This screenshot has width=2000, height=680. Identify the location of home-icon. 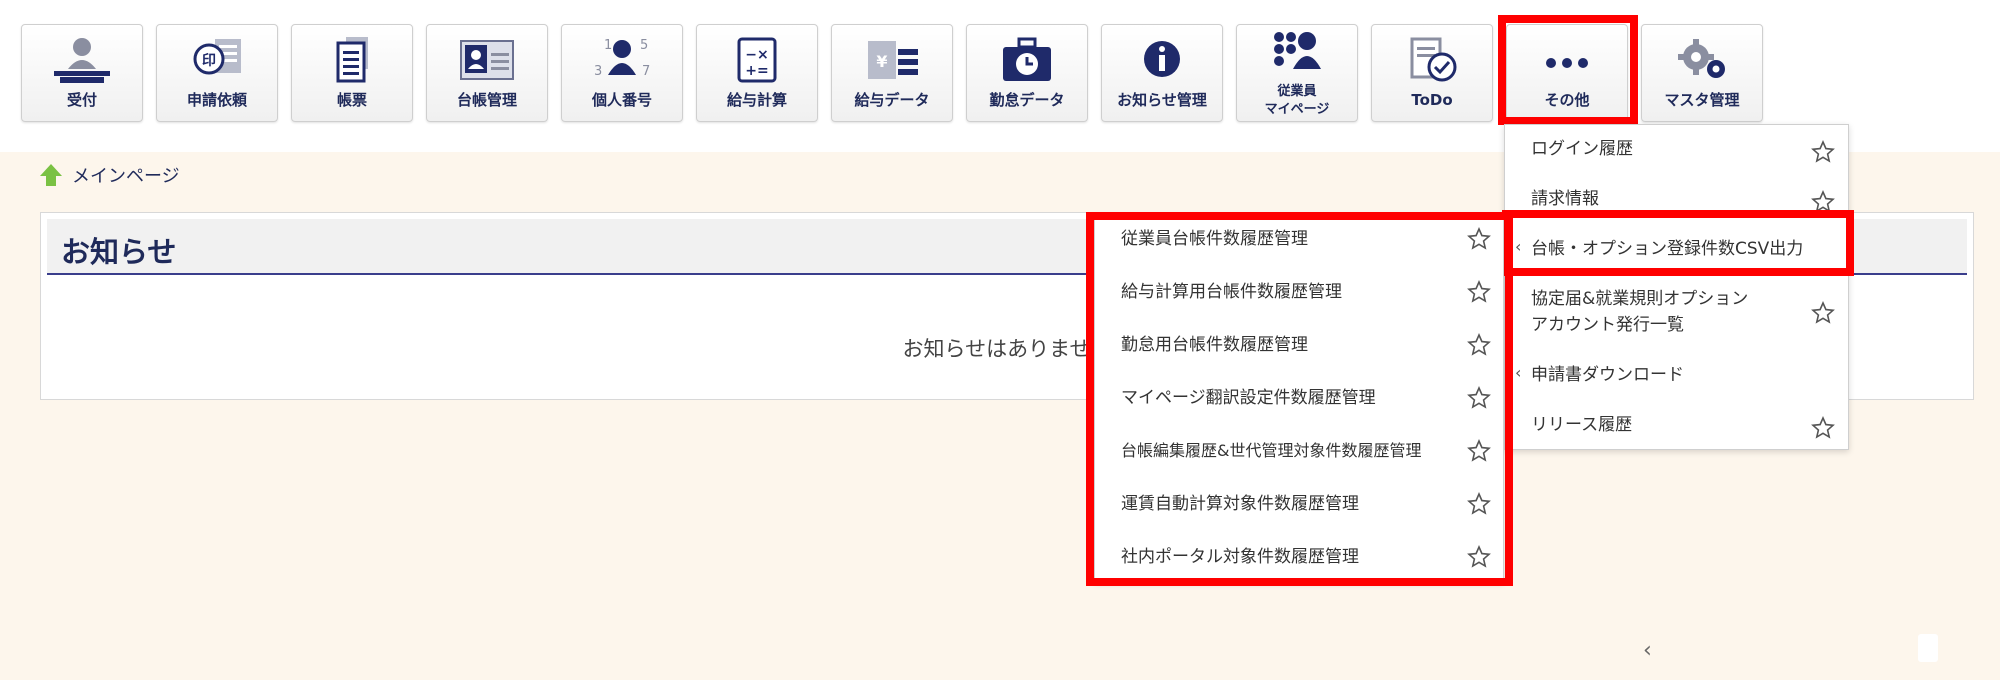
(51, 175).